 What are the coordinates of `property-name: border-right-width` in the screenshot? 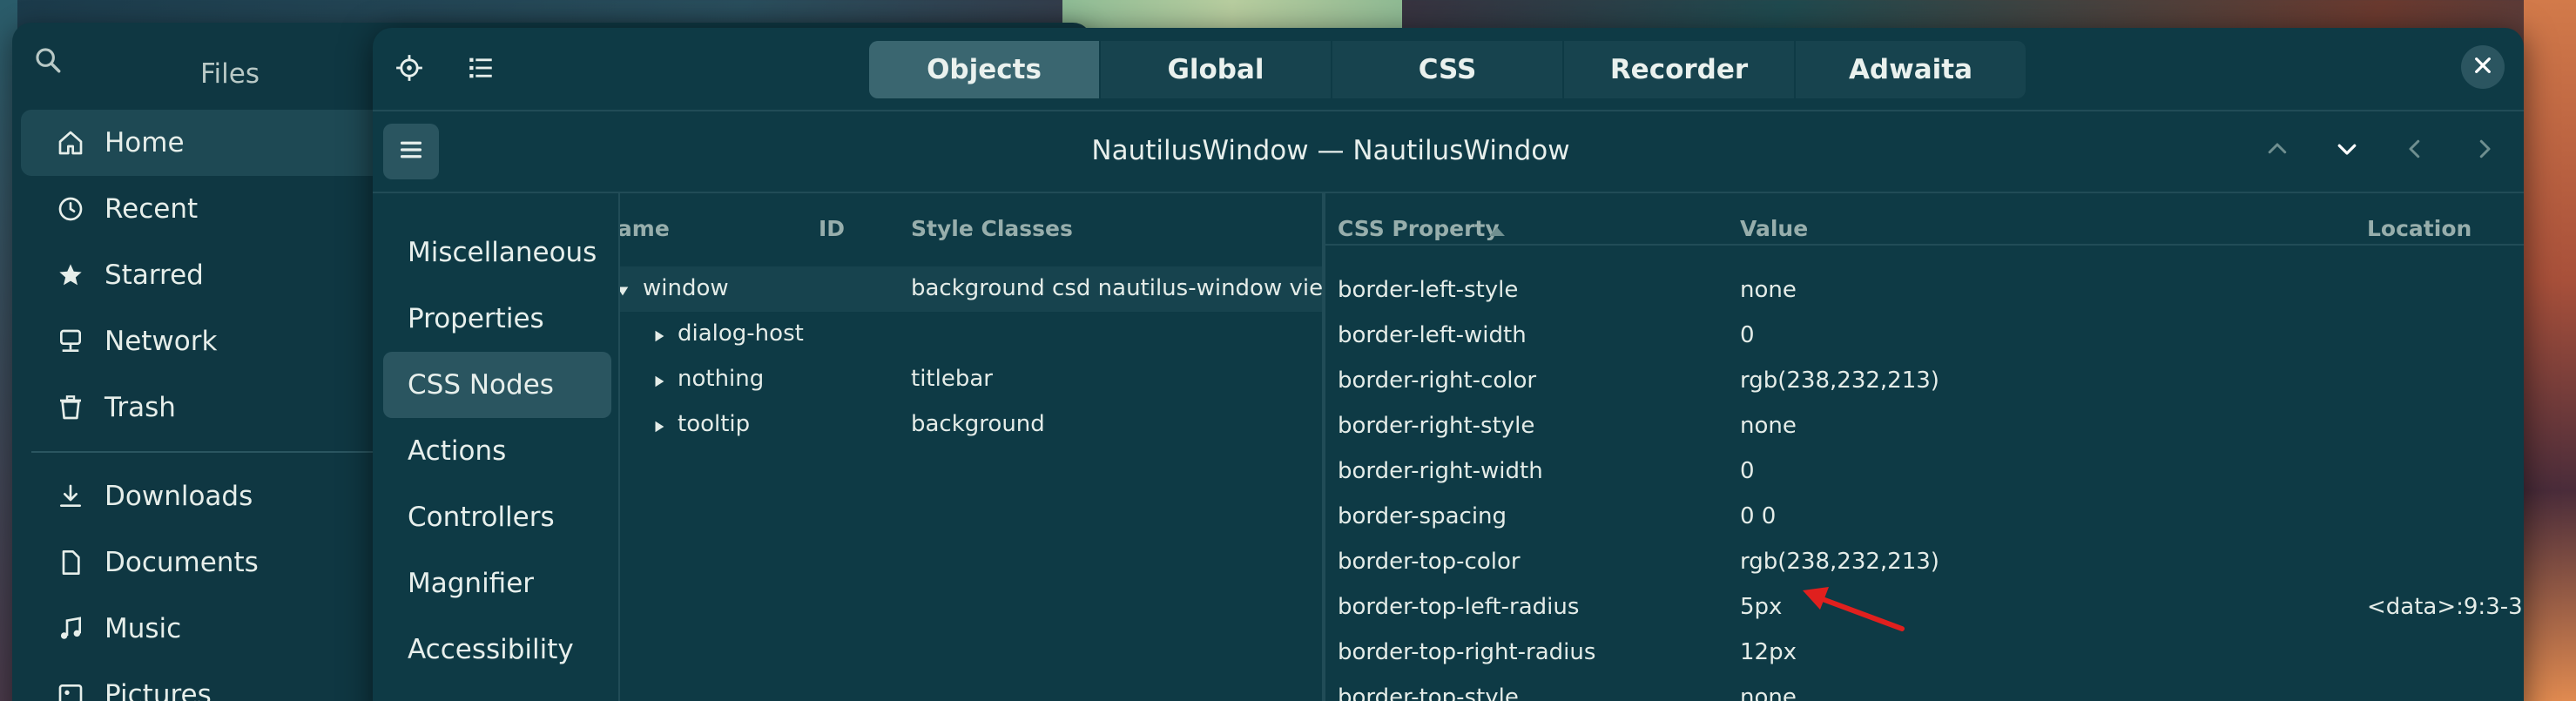 It's located at (1440, 471).